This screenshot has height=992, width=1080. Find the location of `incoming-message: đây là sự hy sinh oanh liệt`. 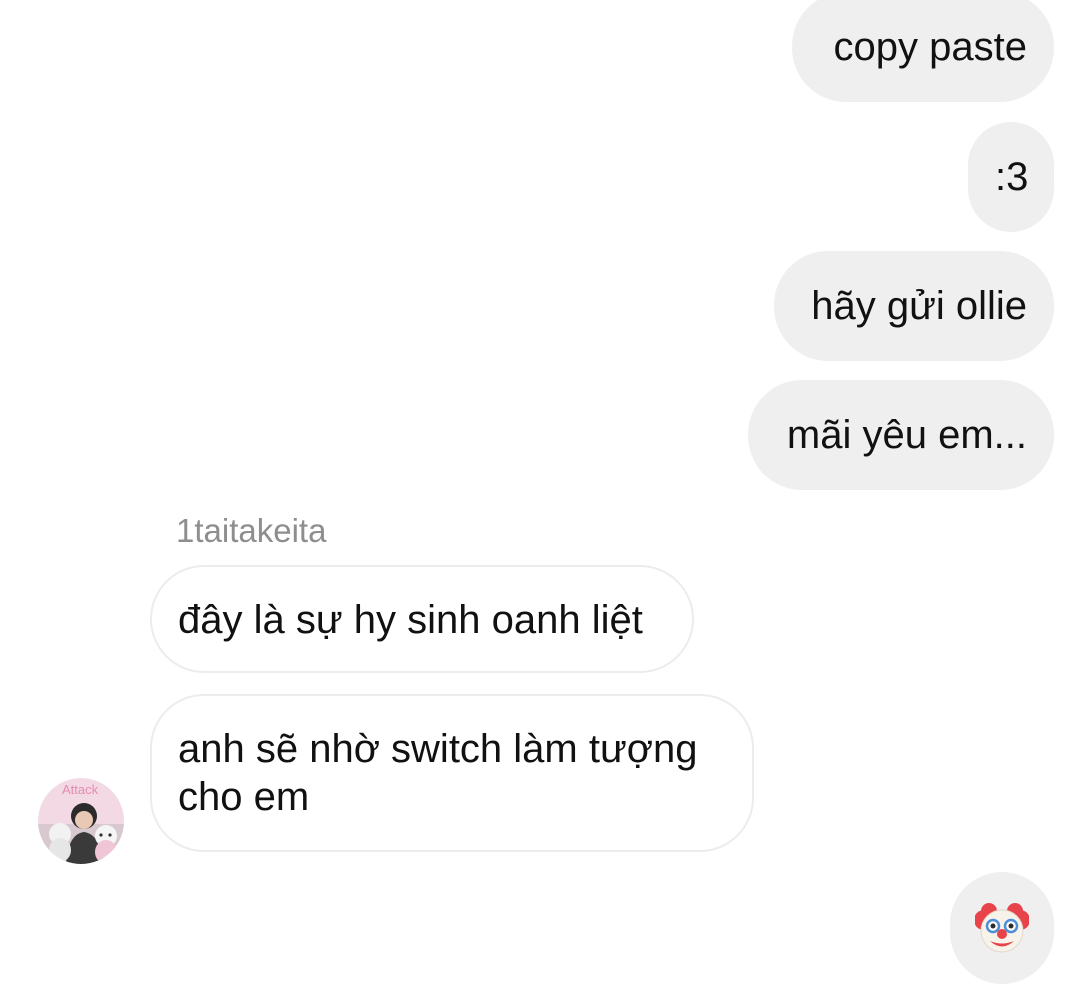

incoming-message: đây là sự hy sinh oanh liệt is located at coordinates (422, 619).